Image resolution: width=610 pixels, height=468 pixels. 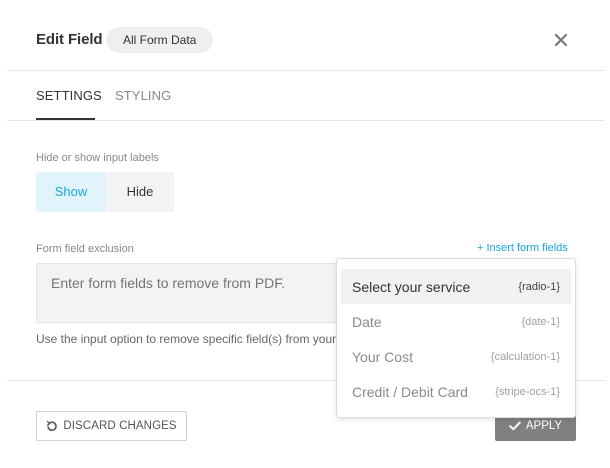 What do you see at coordinates (522, 248) in the screenshot?
I see `insert-form-fields-link: + Insert form fields` at bounding box center [522, 248].